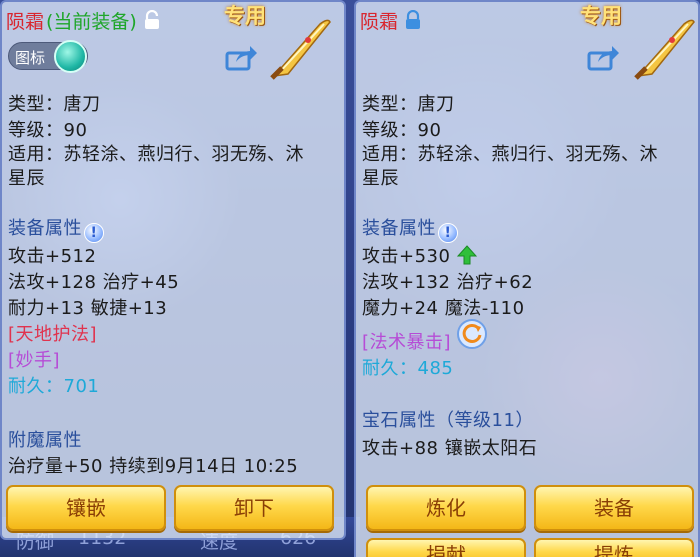 The width and height of the screenshot is (700, 557). I want to click on skill-1: [天地护法], so click(53, 334).